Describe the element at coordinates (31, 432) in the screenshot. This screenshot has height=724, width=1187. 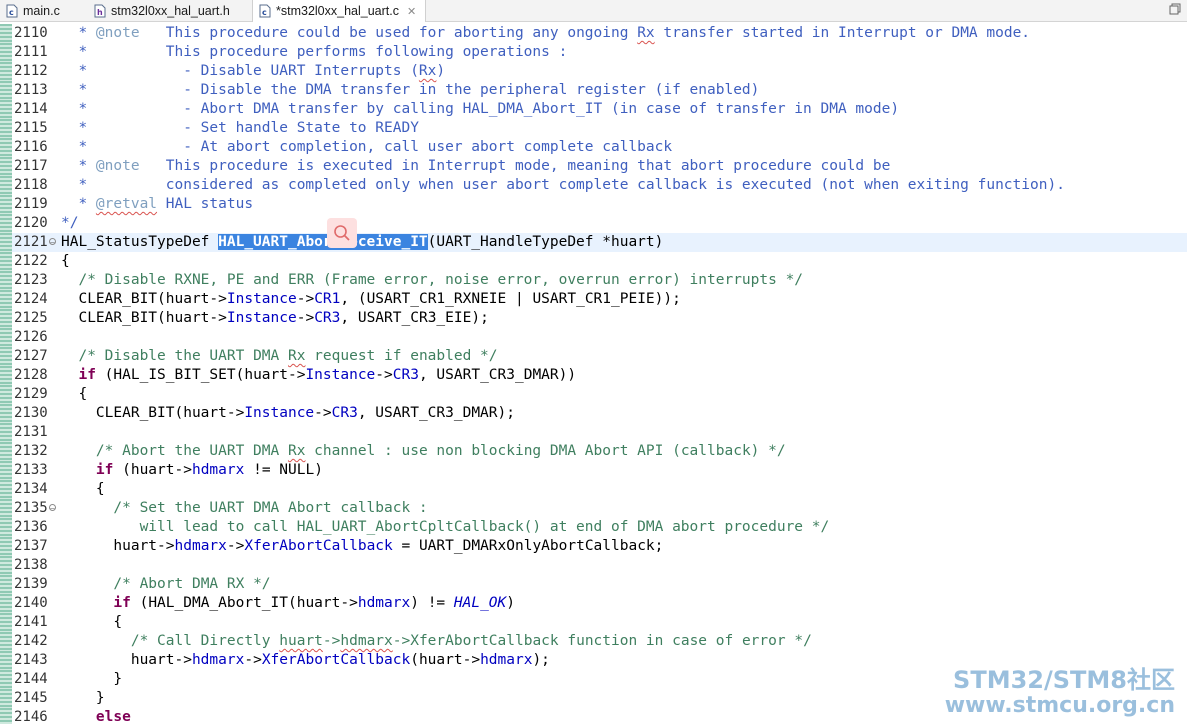
I see `line-number: 2131` at that location.